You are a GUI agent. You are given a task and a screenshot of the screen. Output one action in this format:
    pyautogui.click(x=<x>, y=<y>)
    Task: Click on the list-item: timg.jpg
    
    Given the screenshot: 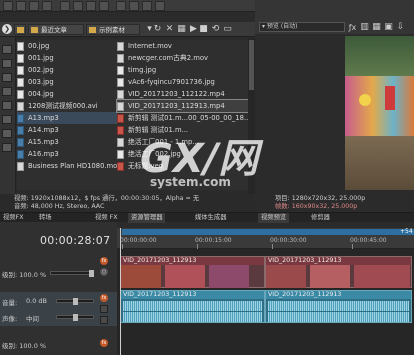 What is the action you would take?
    pyautogui.click(x=182, y=70)
    